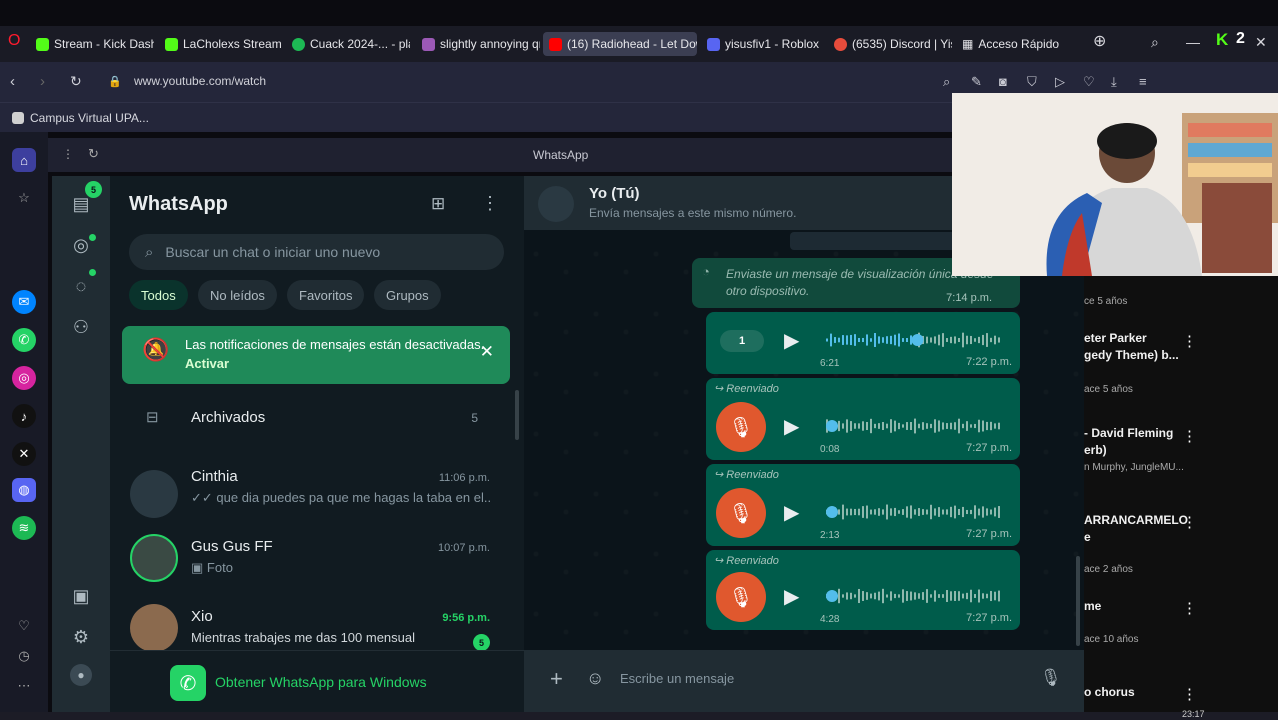  I want to click on messenger-icon: ✉, so click(24, 302).